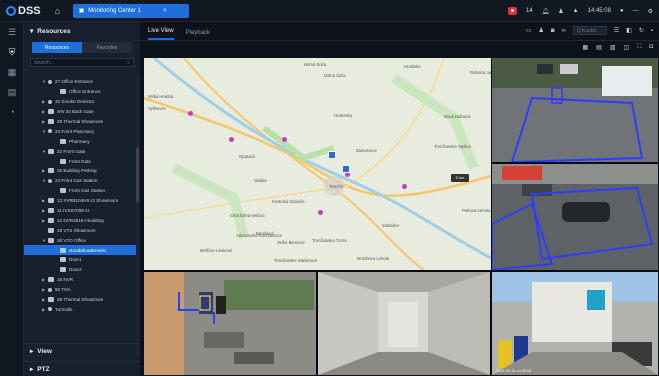 This screenshot has width=659, height=376. Describe the element at coordinates (130, 10) in the screenshot. I see `tab-monitoring-center: ▣ Monitoring Center 1 ×` at that location.